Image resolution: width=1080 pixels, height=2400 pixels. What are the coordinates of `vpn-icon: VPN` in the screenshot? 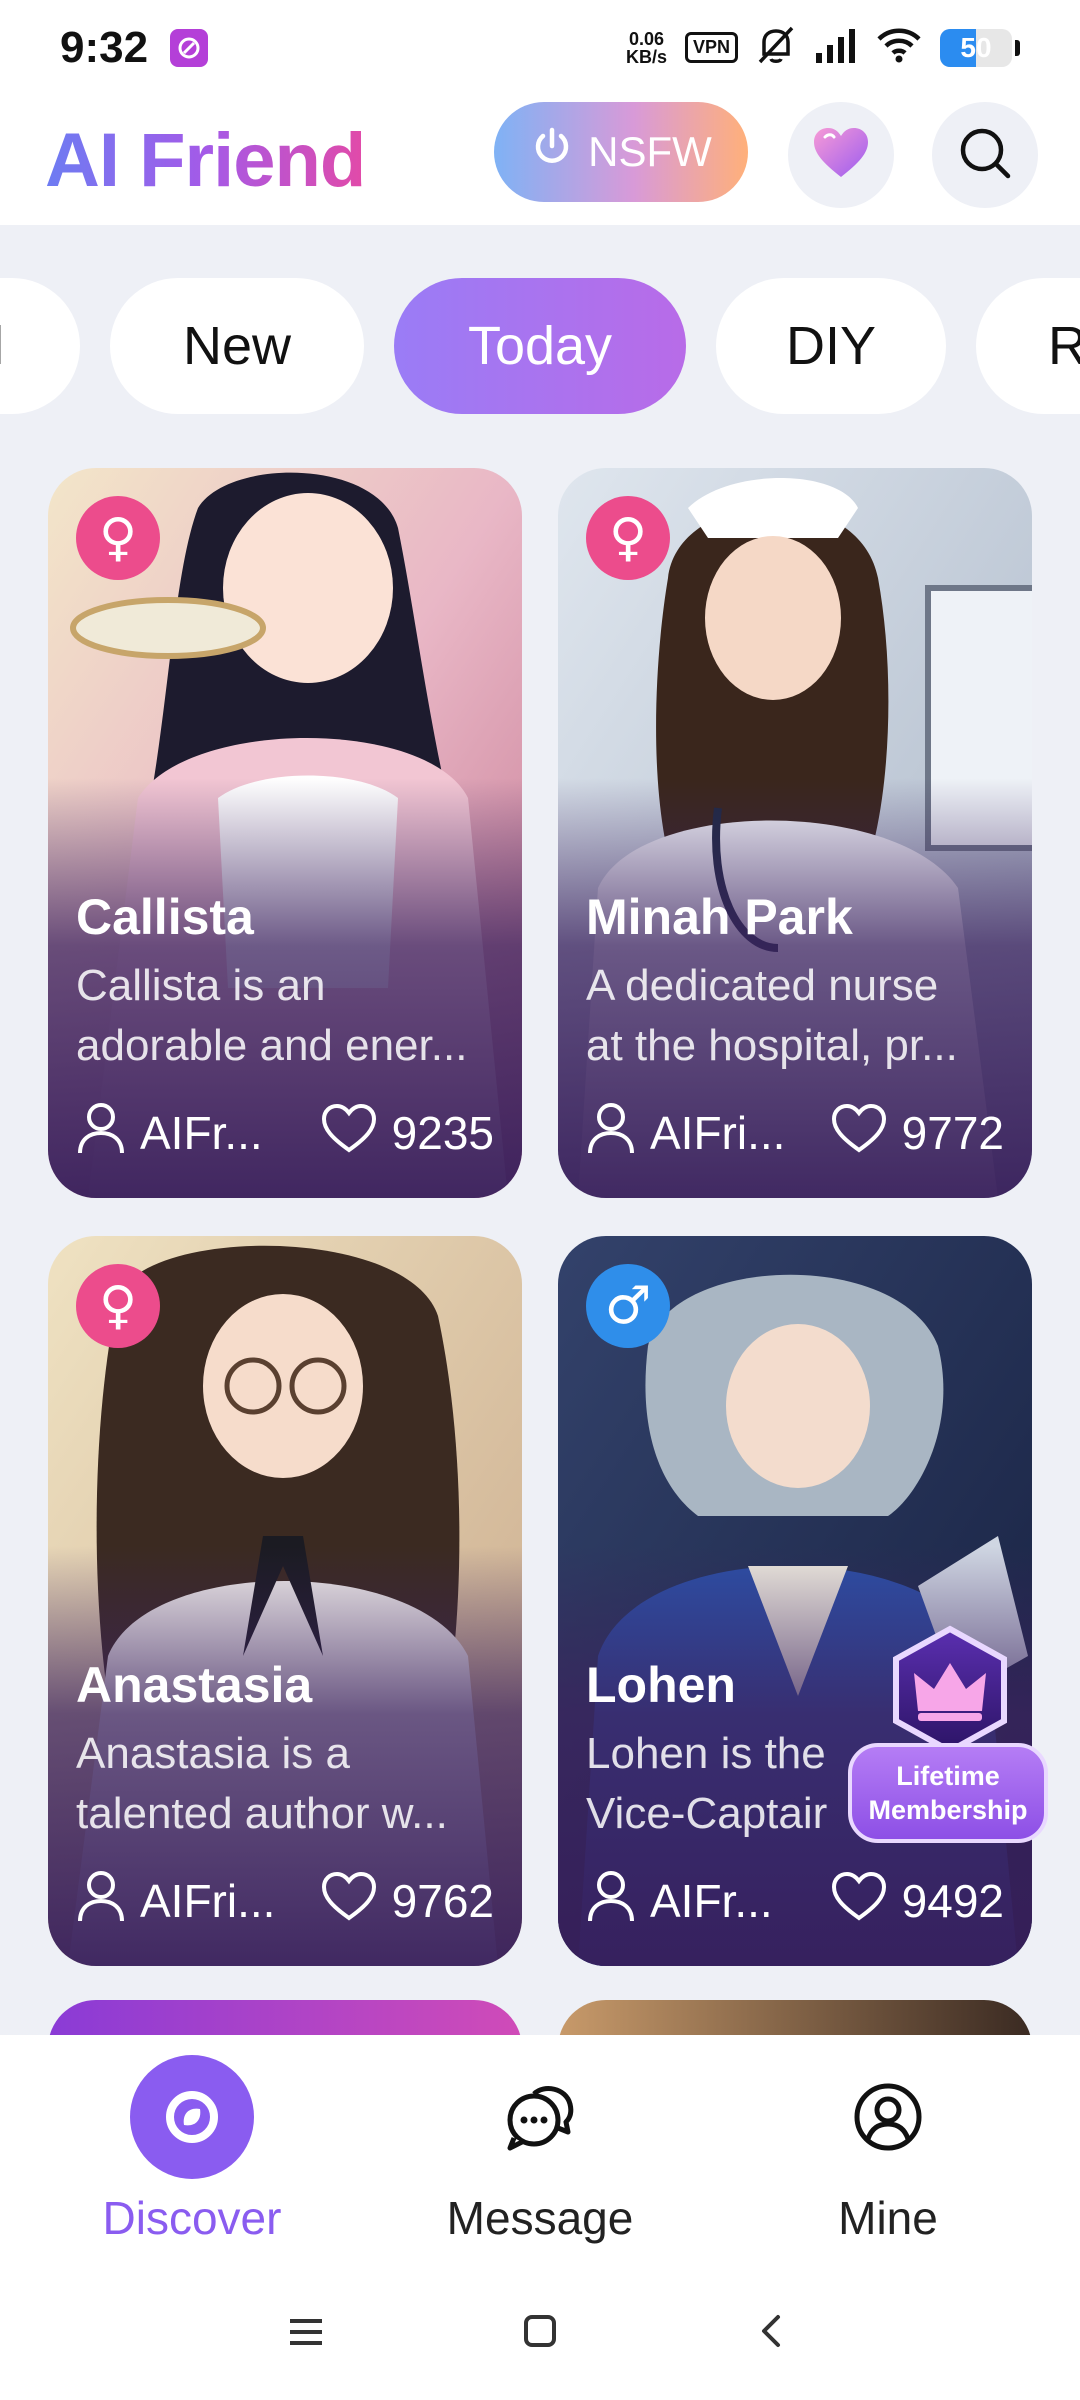 It's located at (711, 47).